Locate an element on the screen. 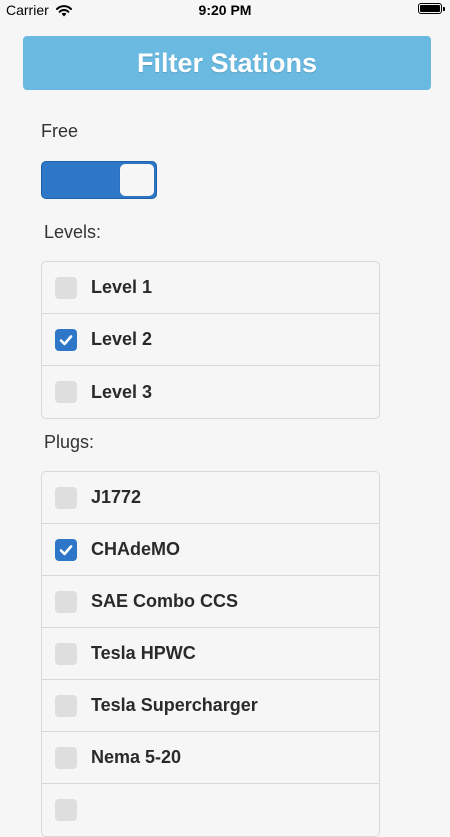  battery-icon is located at coordinates (431, 8).